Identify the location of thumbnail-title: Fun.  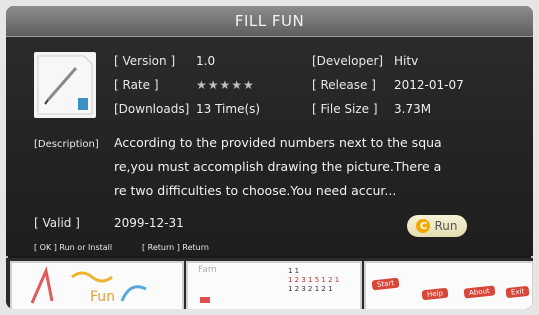
(103, 297).